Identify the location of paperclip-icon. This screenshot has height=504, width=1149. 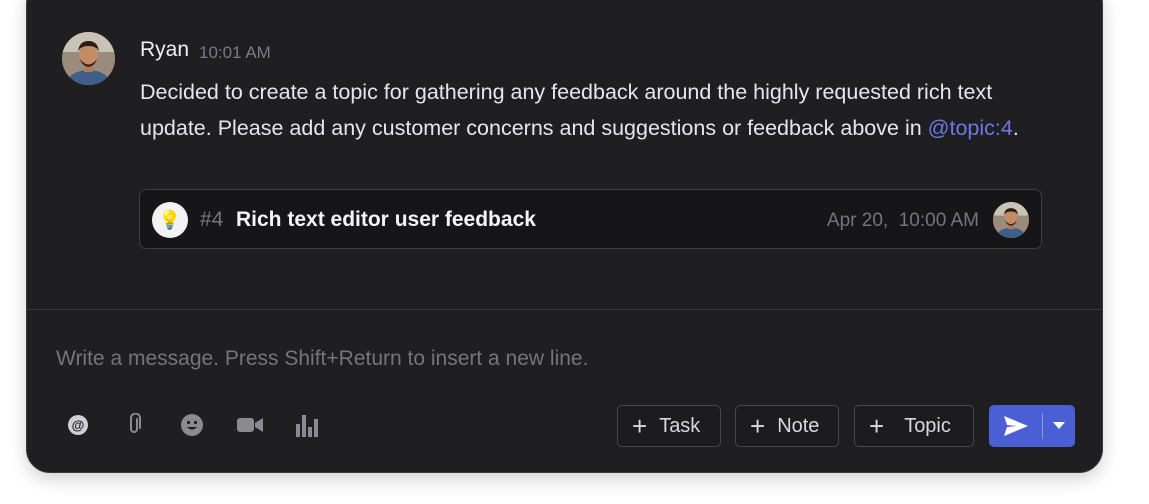
(134, 425).